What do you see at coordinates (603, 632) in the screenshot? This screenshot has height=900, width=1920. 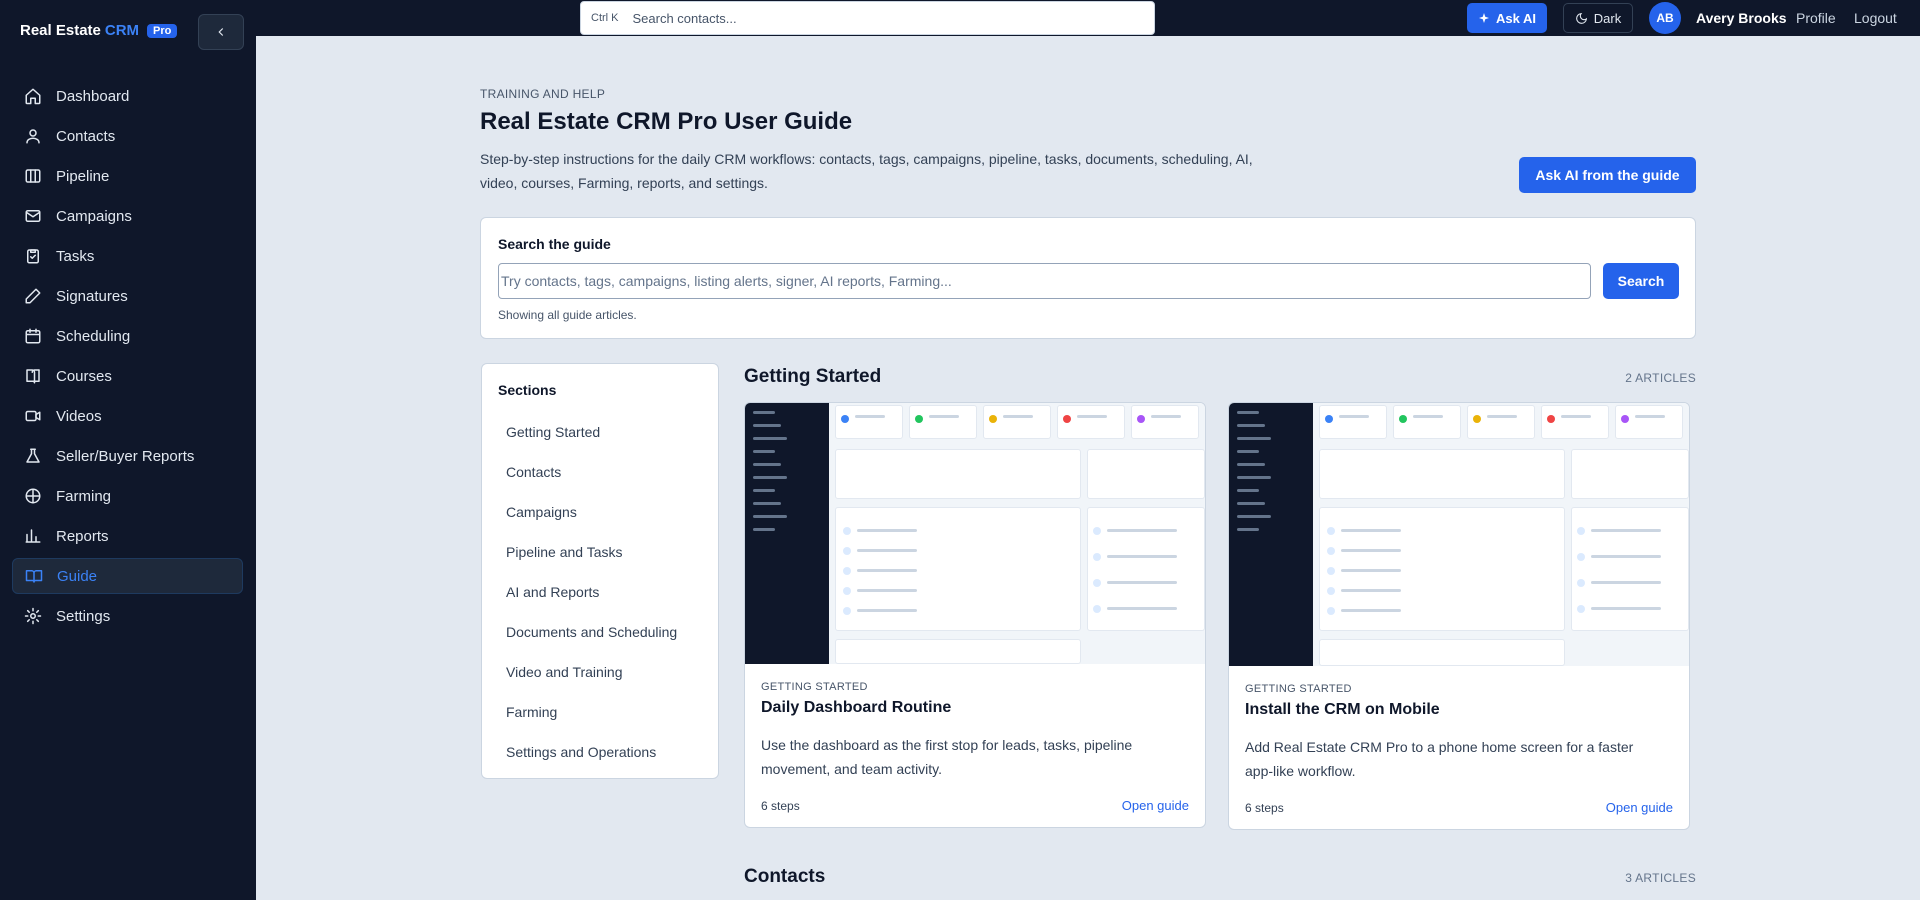 I see `section-link: Documents and Scheduling` at bounding box center [603, 632].